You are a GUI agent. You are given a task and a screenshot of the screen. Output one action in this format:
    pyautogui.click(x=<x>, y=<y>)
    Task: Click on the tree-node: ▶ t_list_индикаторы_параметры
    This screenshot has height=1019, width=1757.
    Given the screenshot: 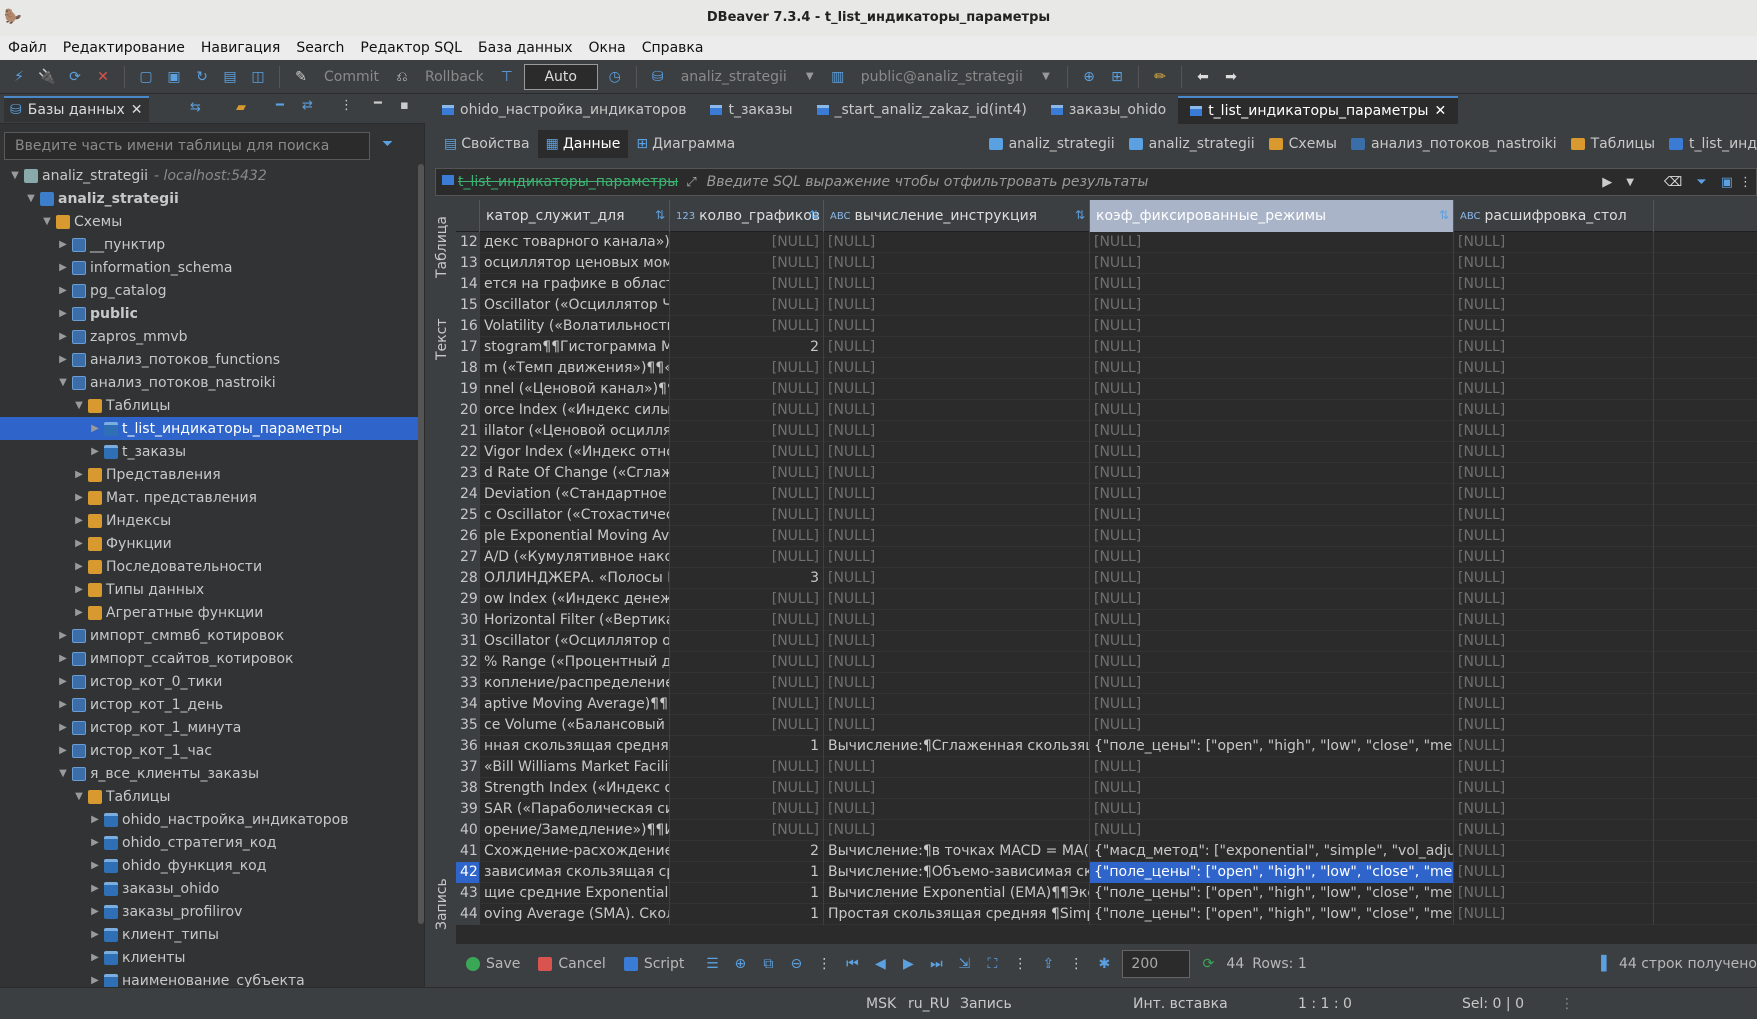 What is the action you would take?
    pyautogui.click(x=210, y=428)
    